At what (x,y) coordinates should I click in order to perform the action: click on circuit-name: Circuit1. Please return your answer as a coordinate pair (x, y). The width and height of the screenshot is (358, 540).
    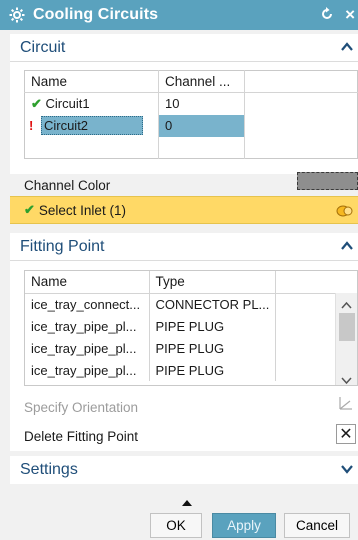
    Looking at the image, I should click on (67, 103).